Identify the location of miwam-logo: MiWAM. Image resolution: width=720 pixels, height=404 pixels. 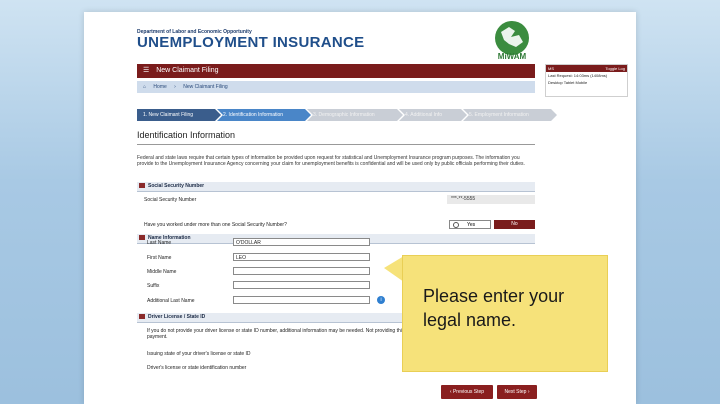
(512, 41).